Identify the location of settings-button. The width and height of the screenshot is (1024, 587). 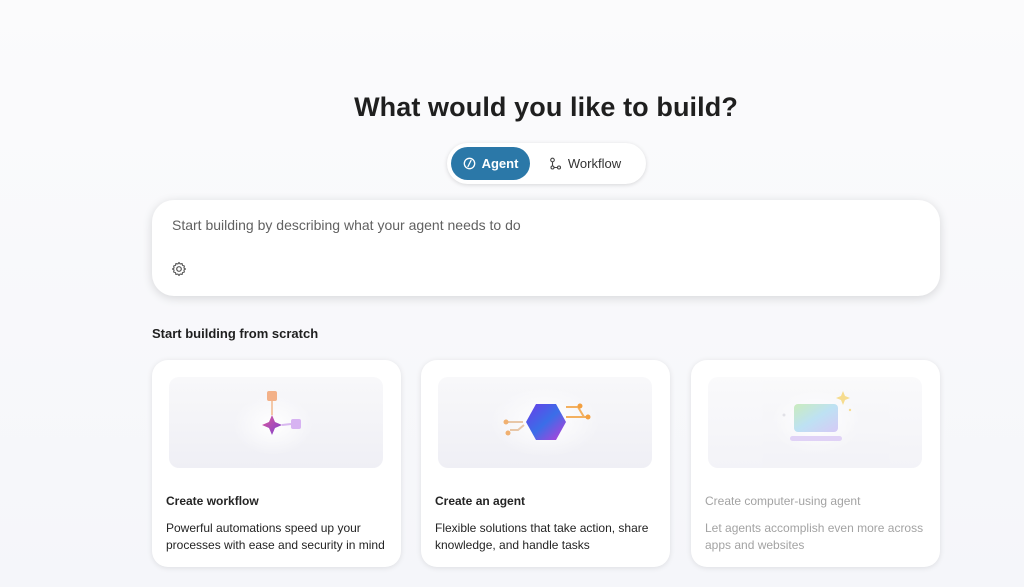
(180, 270).